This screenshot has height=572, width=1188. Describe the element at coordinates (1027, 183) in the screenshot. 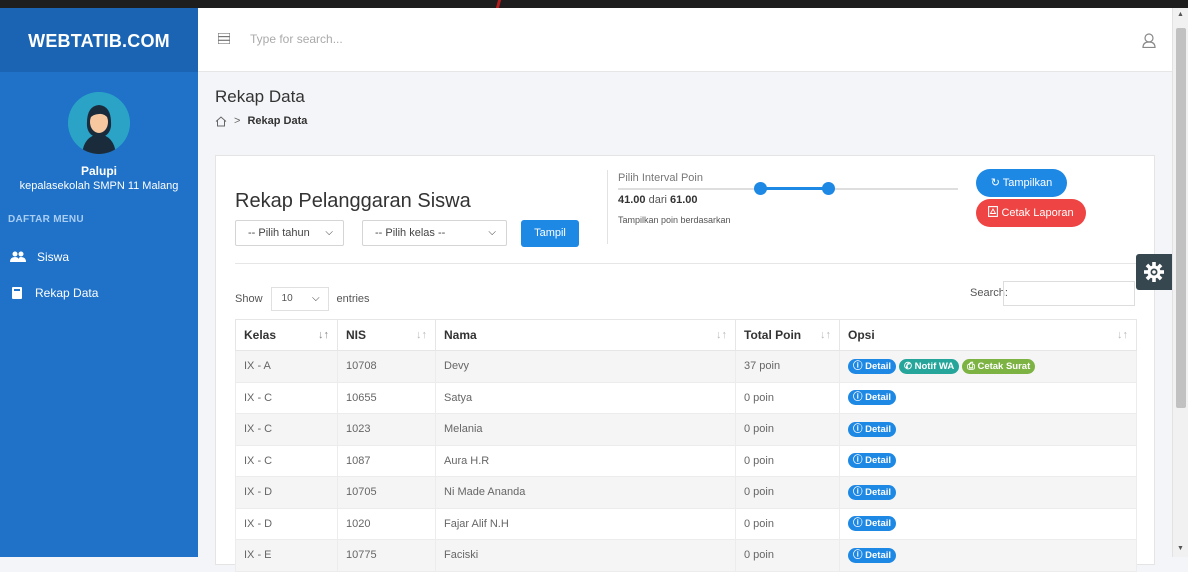

I see `tampilkan-label: Tampilkan` at that location.